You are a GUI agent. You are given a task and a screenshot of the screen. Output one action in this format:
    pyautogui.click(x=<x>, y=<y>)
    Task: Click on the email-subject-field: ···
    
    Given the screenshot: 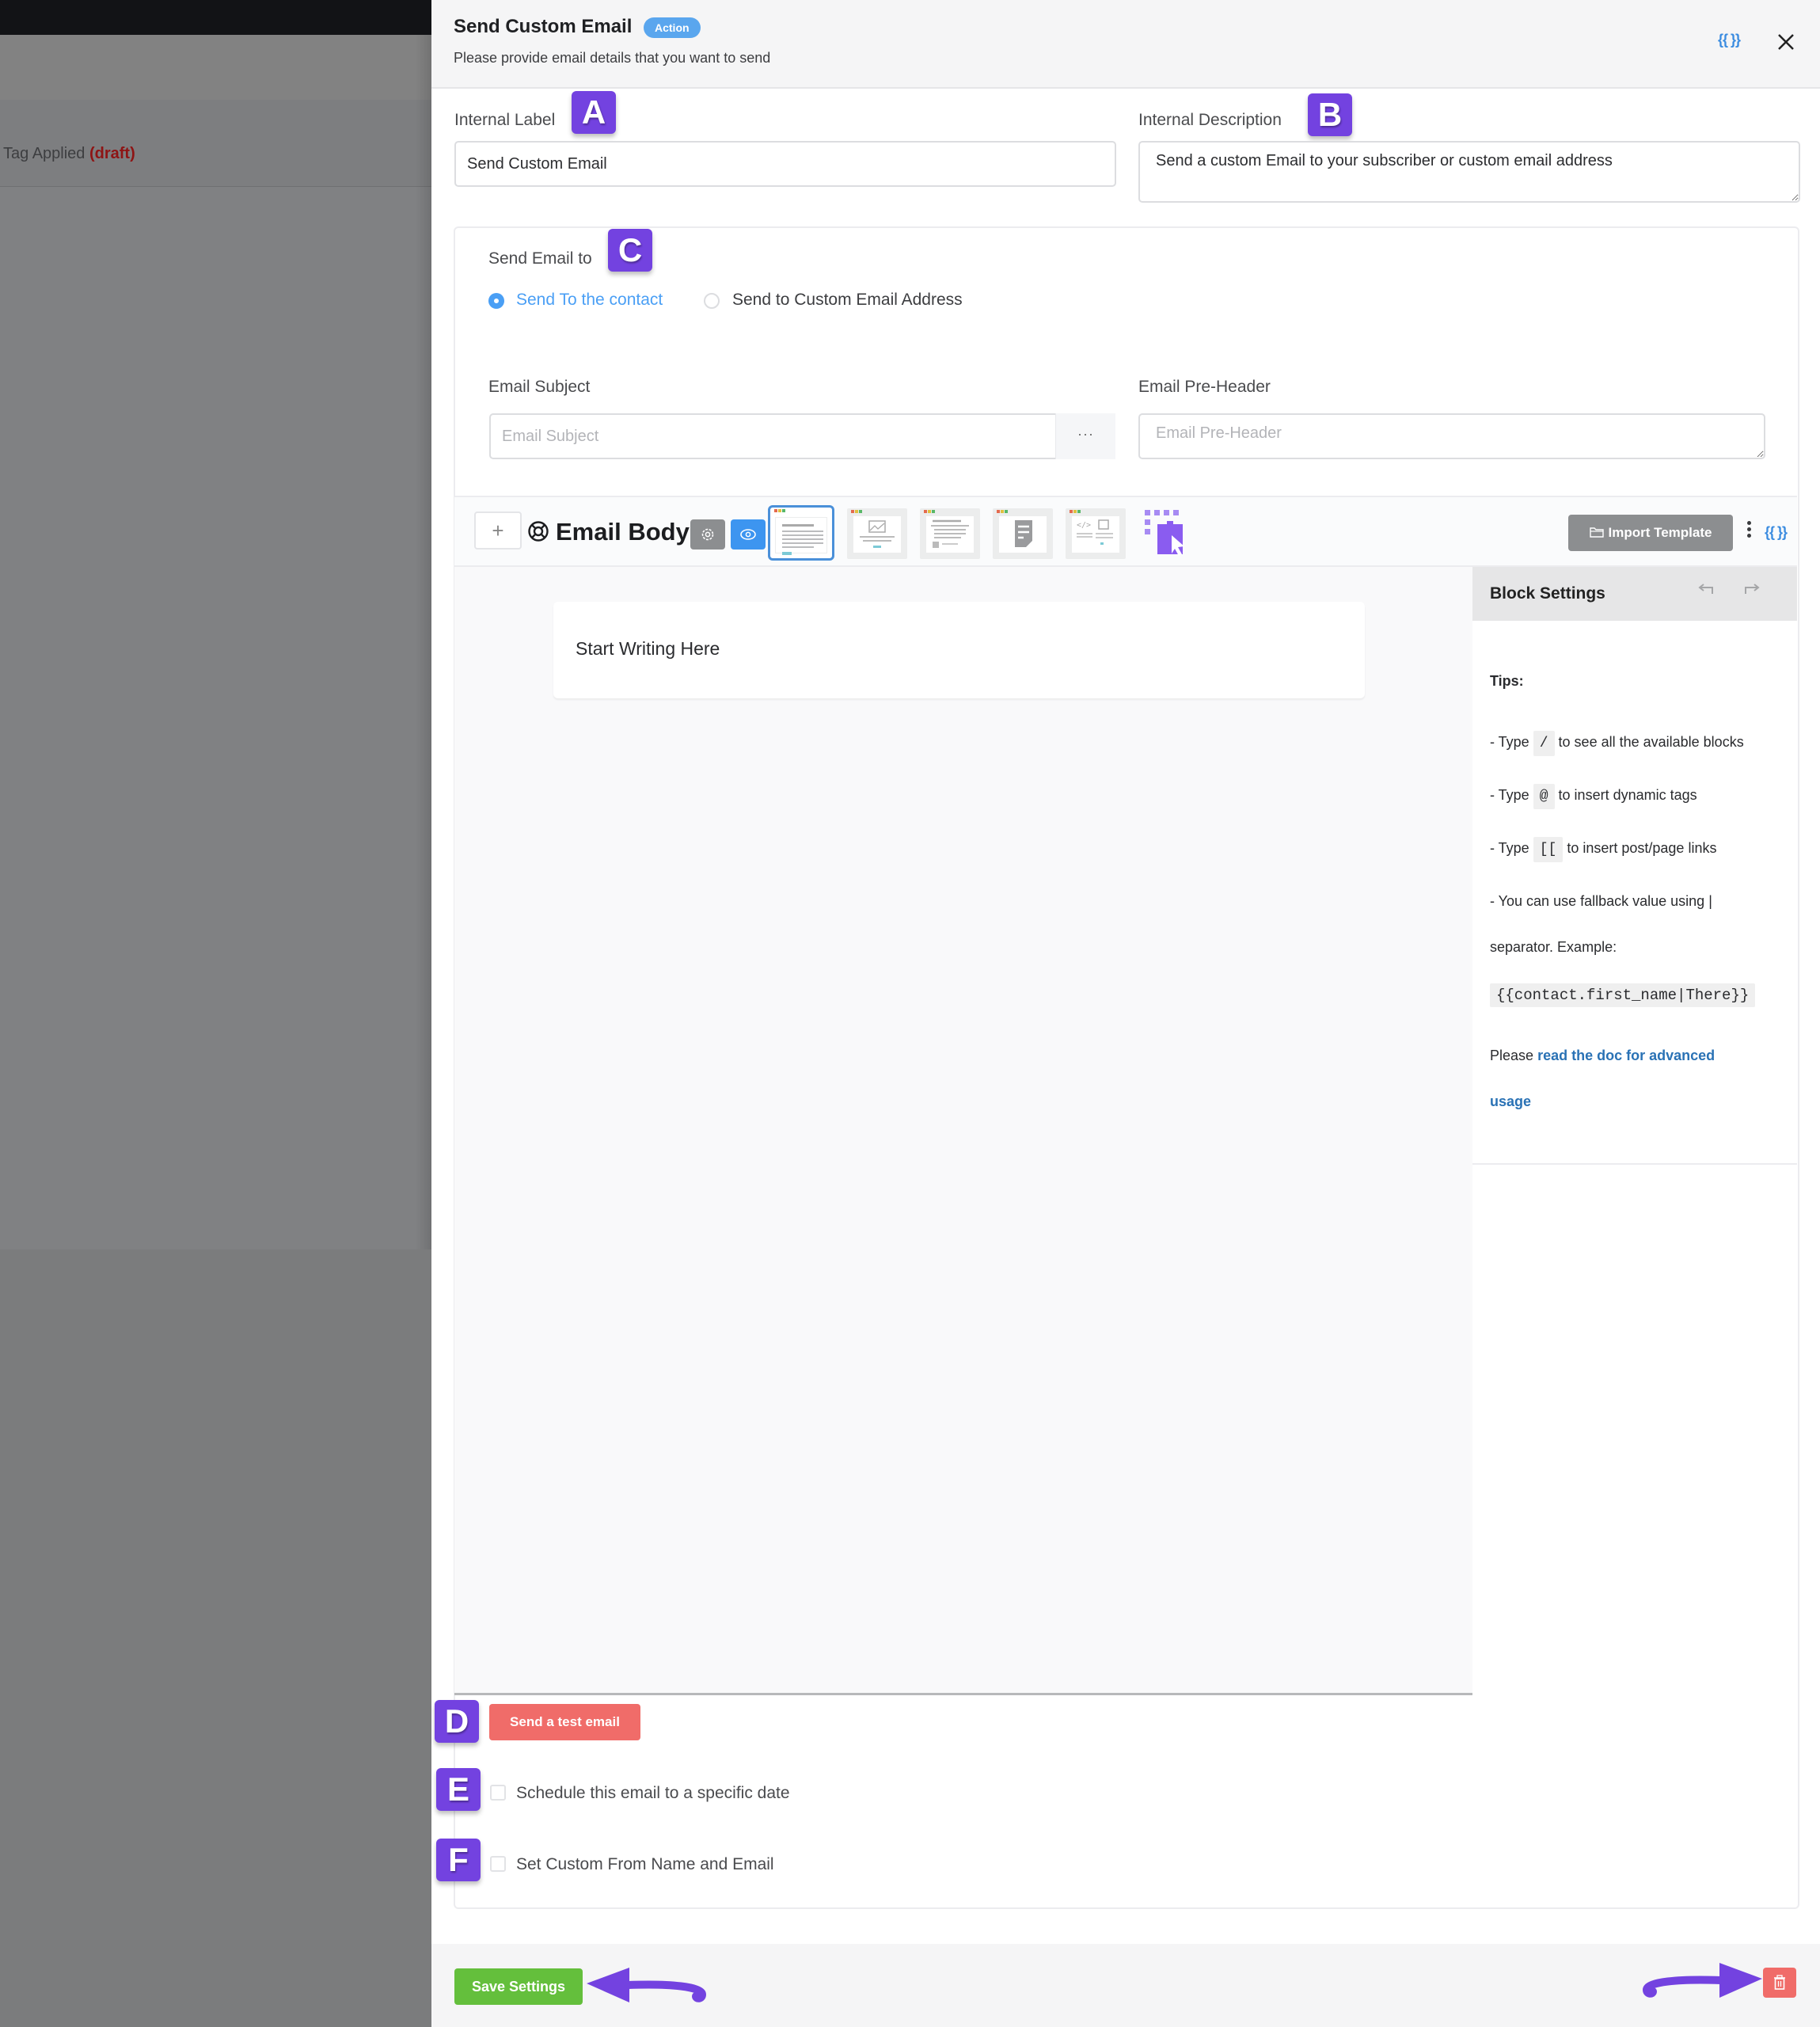 What is the action you would take?
    pyautogui.click(x=802, y=436)
    